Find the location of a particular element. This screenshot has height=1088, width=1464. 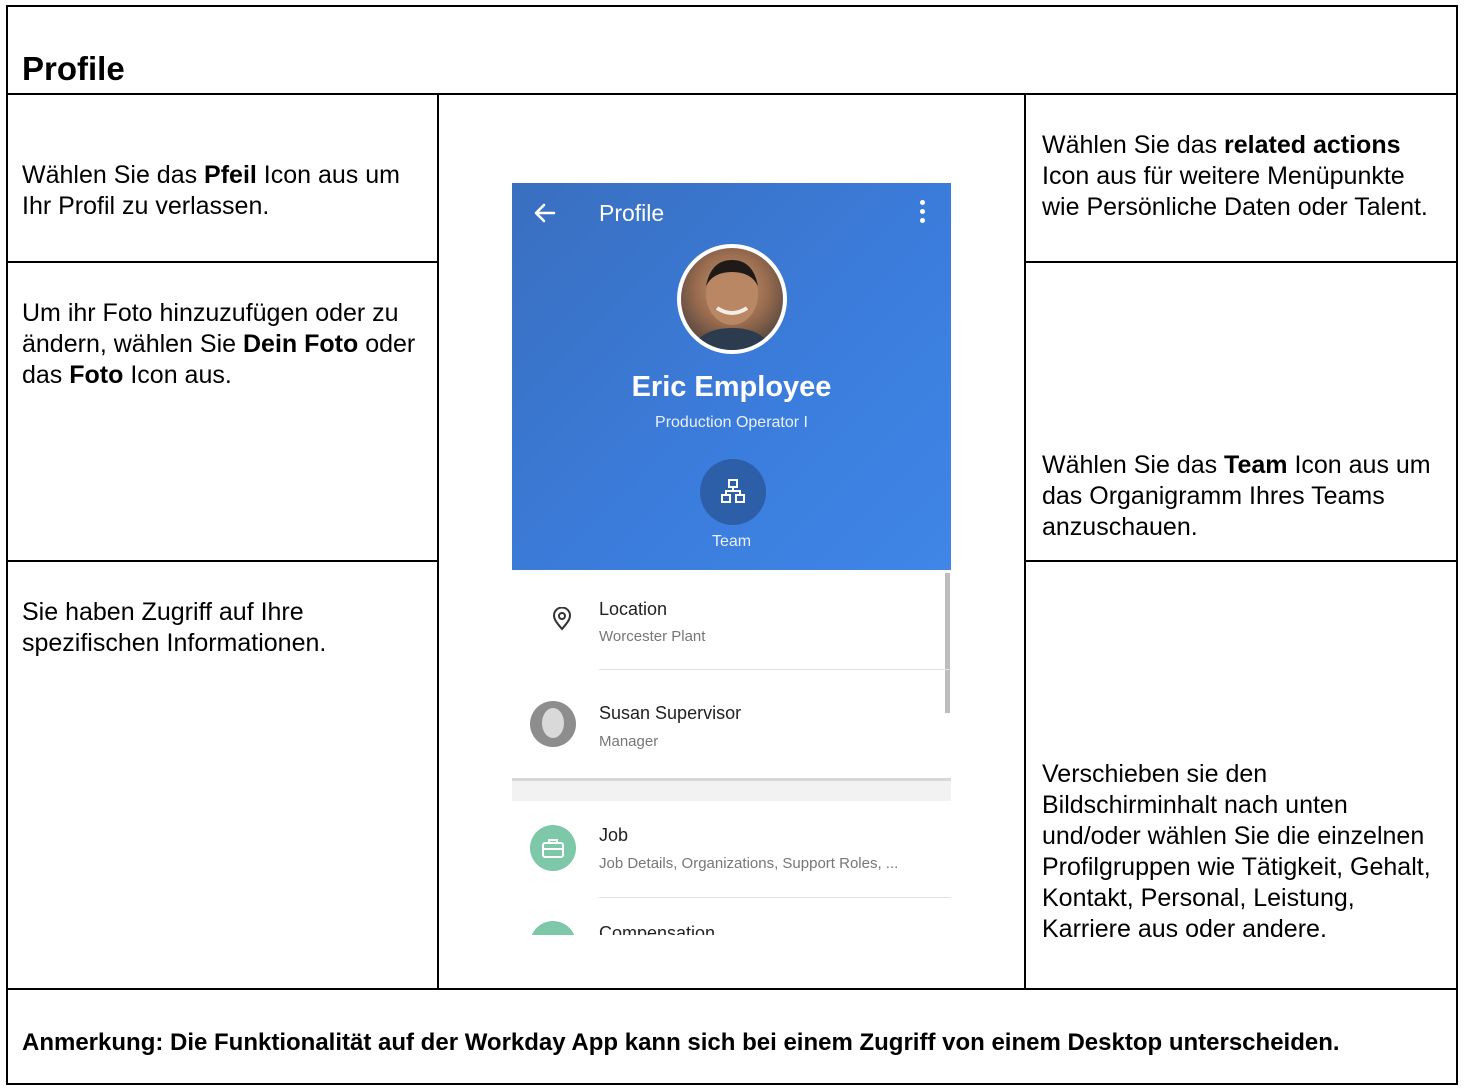

page-title: Profile is located at coordinates (73, 68).